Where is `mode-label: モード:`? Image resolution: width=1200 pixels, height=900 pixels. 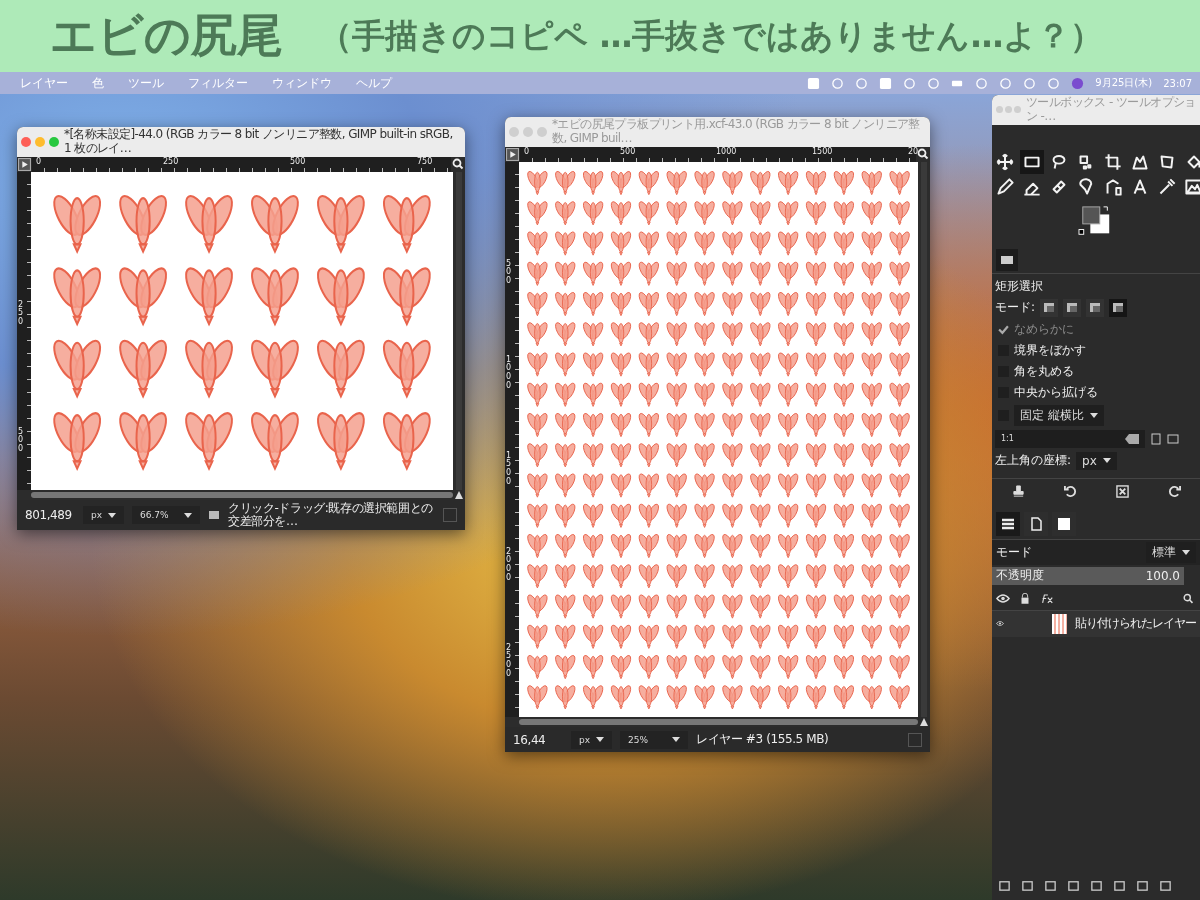
mode-label: モード: is located at coordinates (1015, 308).